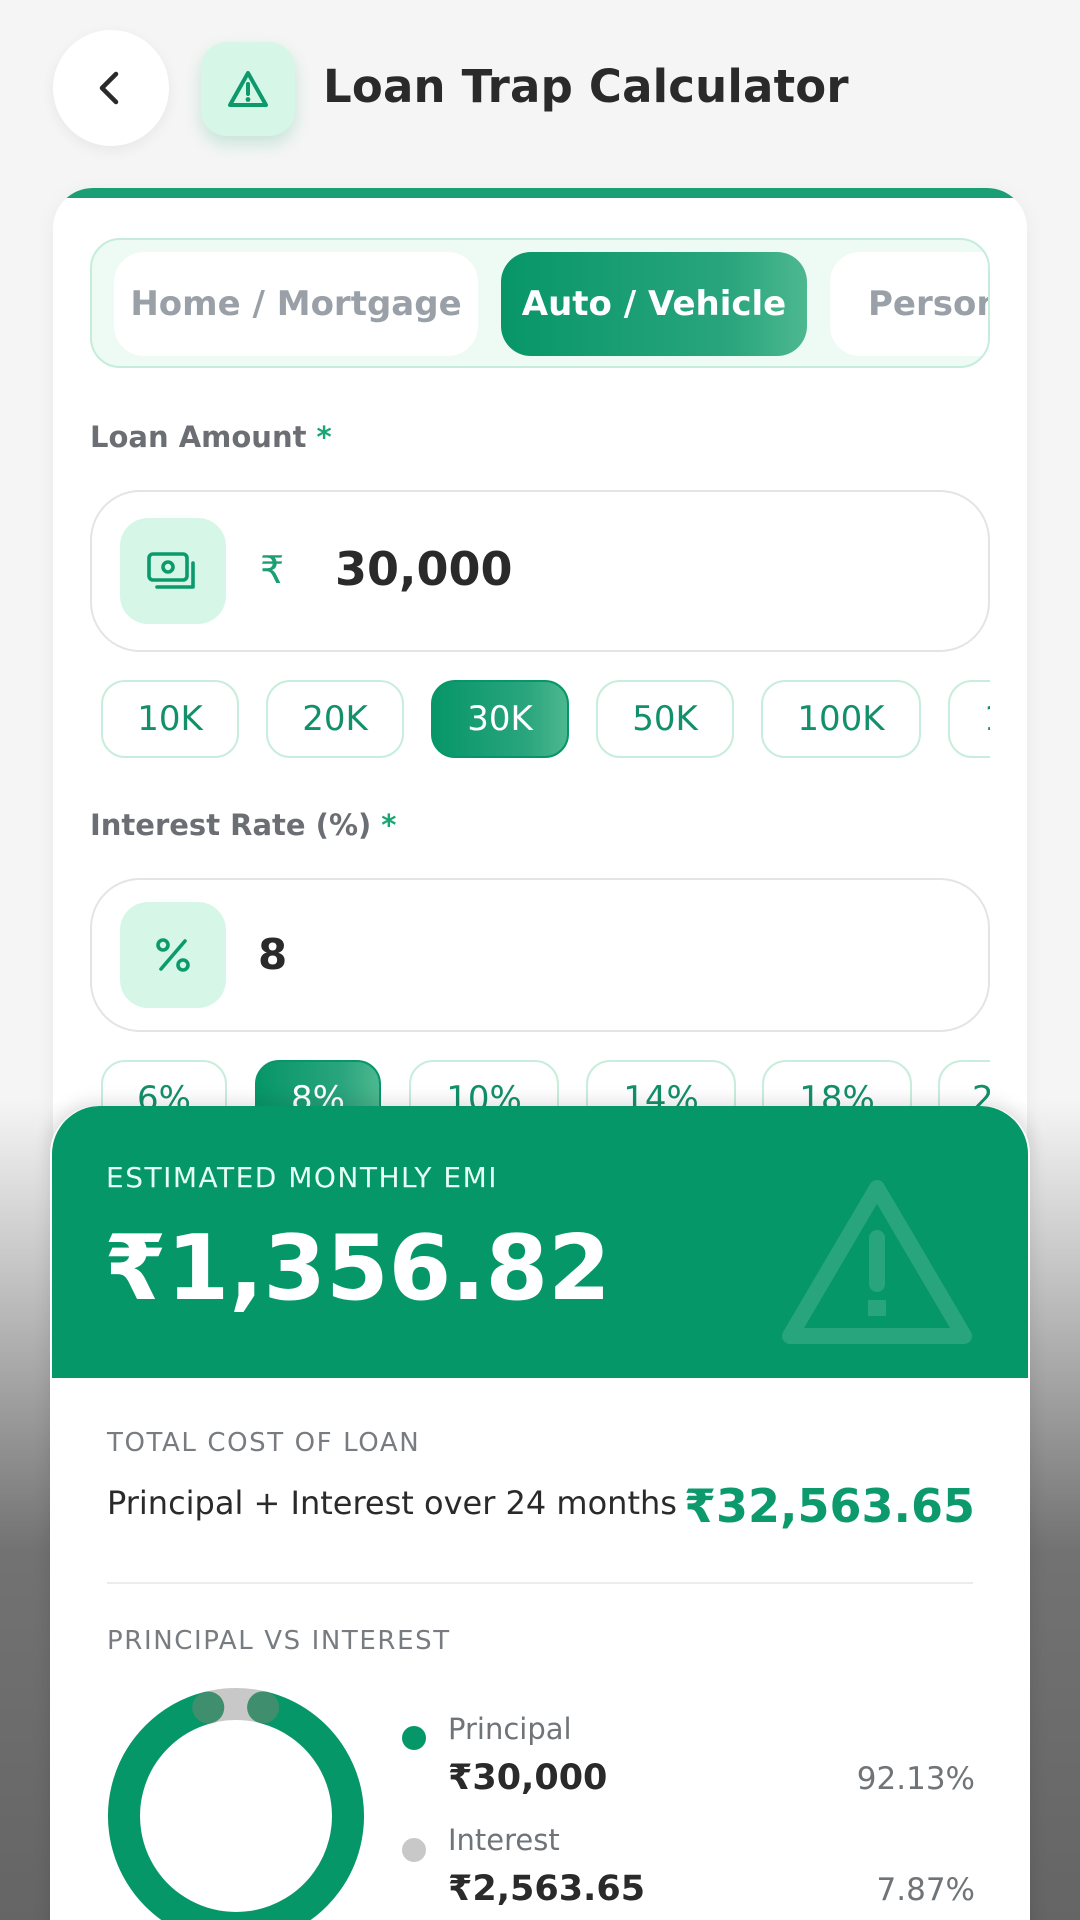  What do you see at coordinates (540, 1583) in the screenshot?
I see `divider` at bounding box center [540, 1583].